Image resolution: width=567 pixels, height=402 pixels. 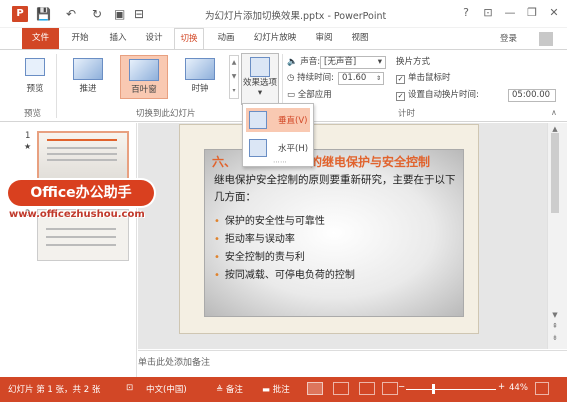 I want to click on bullet-text: 按同减载、可停电负荷的控制, so click(x=289, y=275).